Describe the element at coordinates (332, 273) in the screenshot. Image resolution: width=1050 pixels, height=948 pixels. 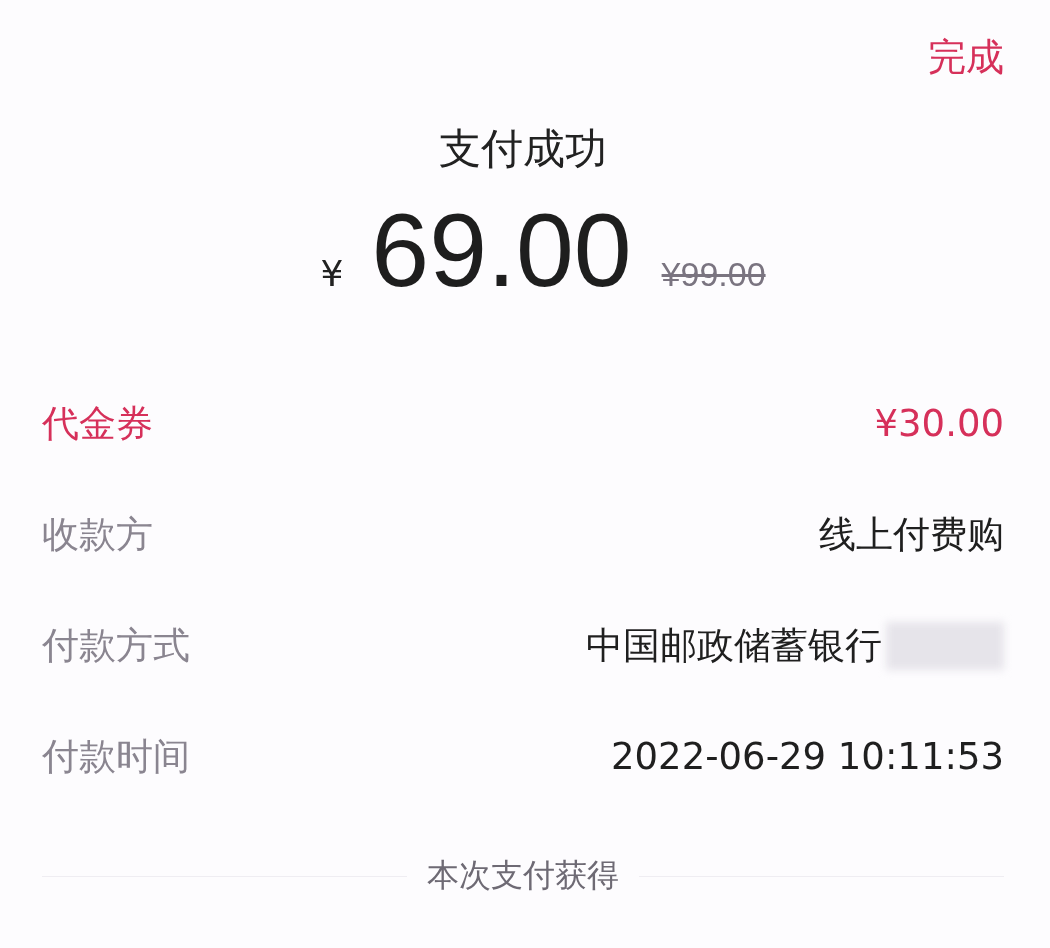
I see `currency-symbol: ¥` at that location.